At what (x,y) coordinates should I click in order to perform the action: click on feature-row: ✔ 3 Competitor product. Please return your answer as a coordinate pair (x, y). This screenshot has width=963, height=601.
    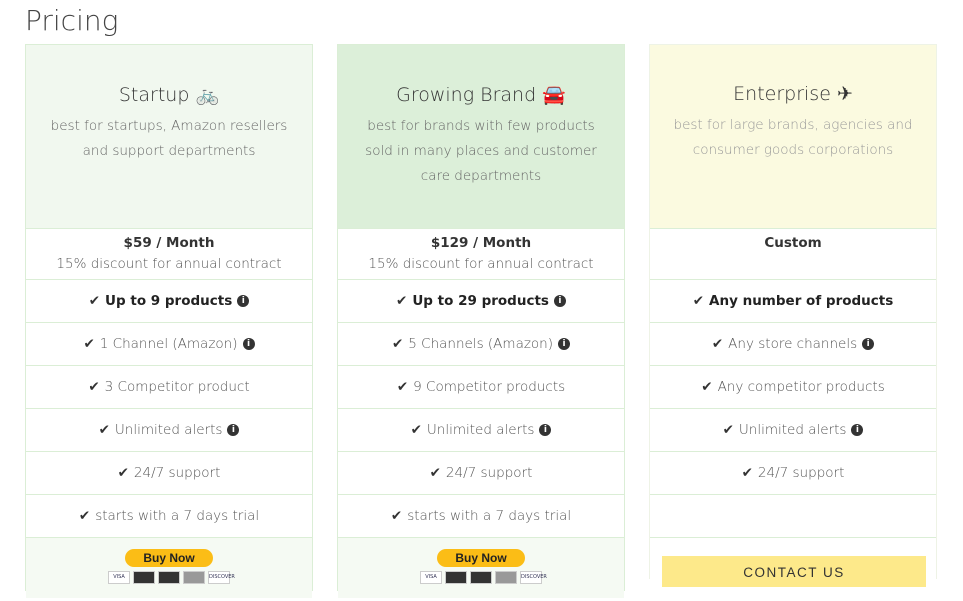
    Looking at the image, I should click on (169, 386).